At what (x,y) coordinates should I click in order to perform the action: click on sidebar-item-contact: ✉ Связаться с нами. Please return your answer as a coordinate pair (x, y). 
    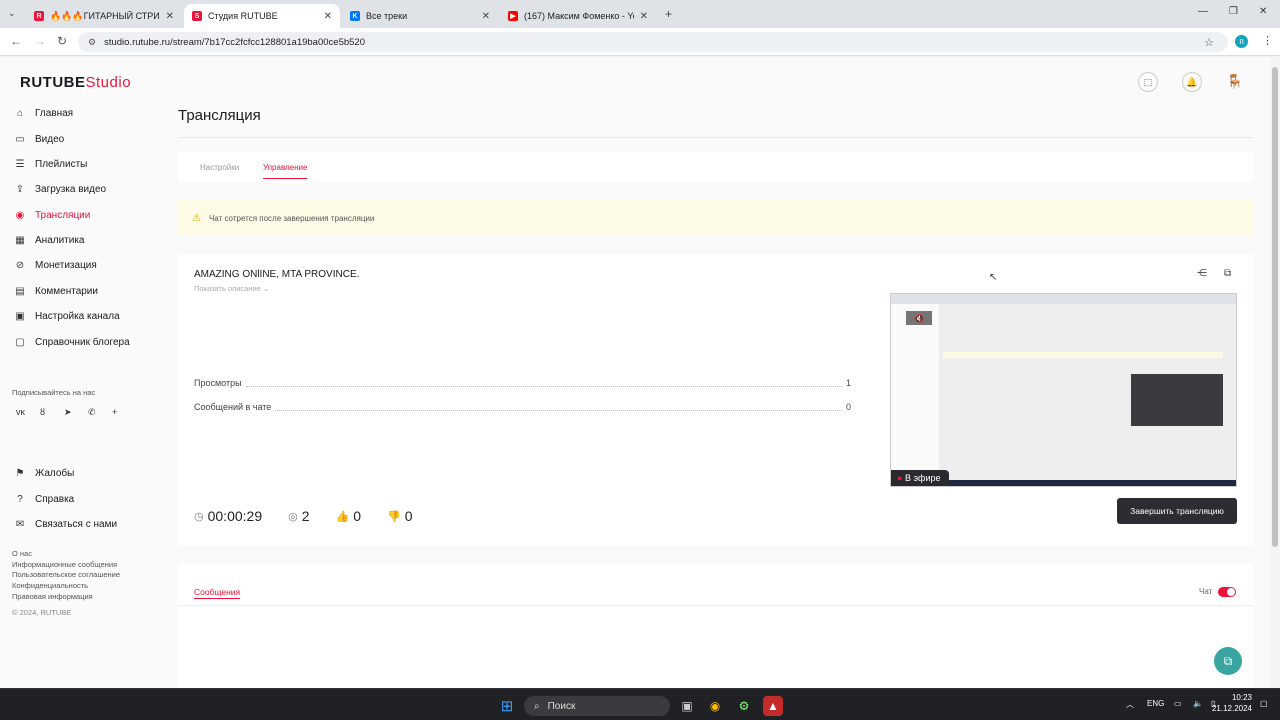
    Looking at the image, I should click on (65, 524).